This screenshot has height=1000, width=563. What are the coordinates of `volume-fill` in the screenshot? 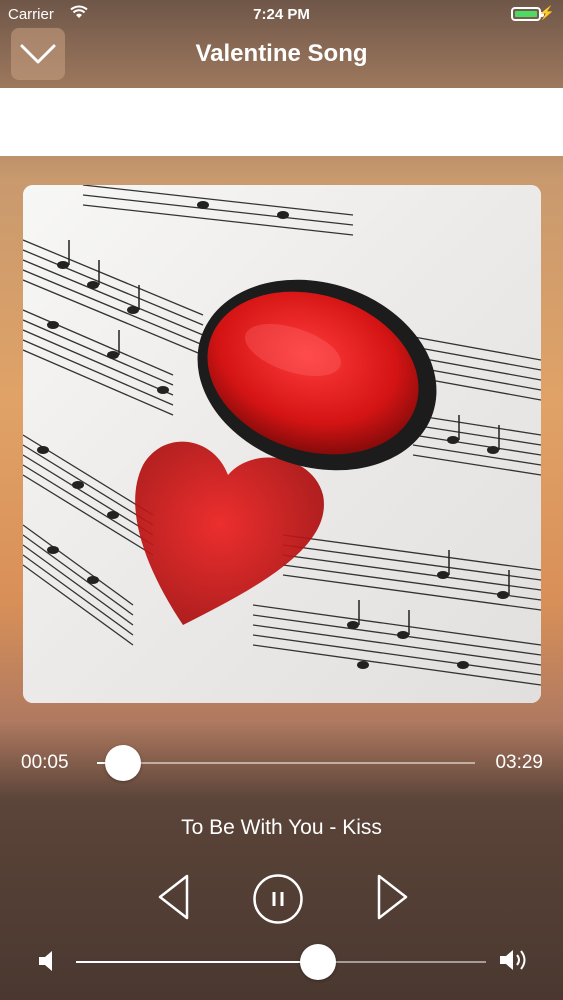 It's located at (197, 962).